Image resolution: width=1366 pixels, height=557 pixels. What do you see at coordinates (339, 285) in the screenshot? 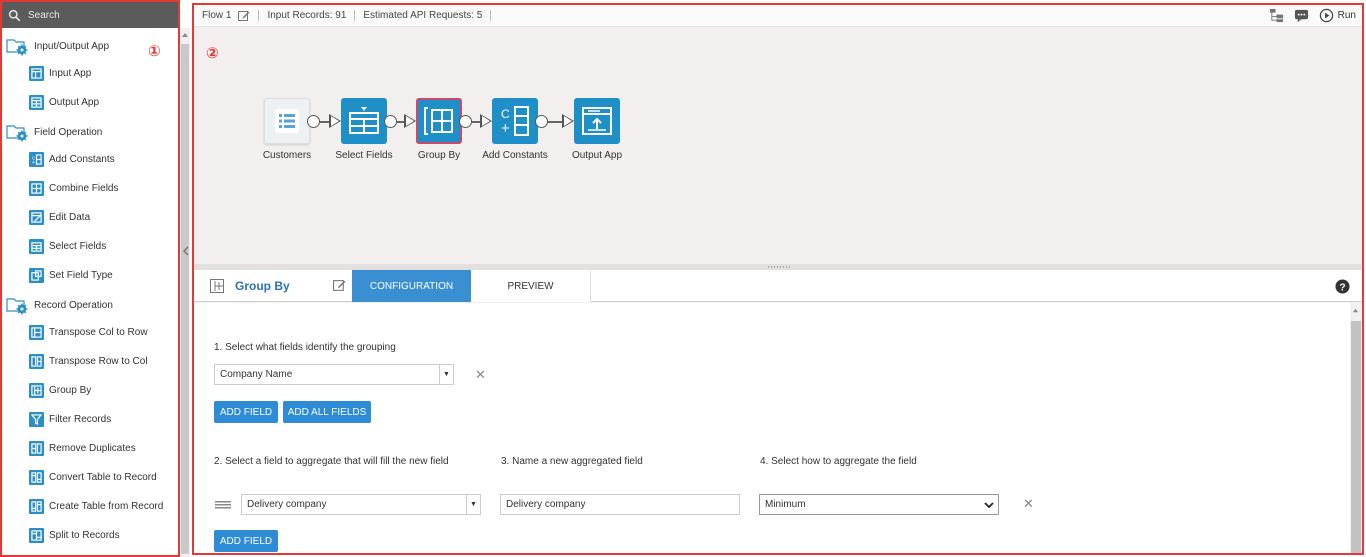
I see `edit-node-name-icon` at bounding box center [339, 285].